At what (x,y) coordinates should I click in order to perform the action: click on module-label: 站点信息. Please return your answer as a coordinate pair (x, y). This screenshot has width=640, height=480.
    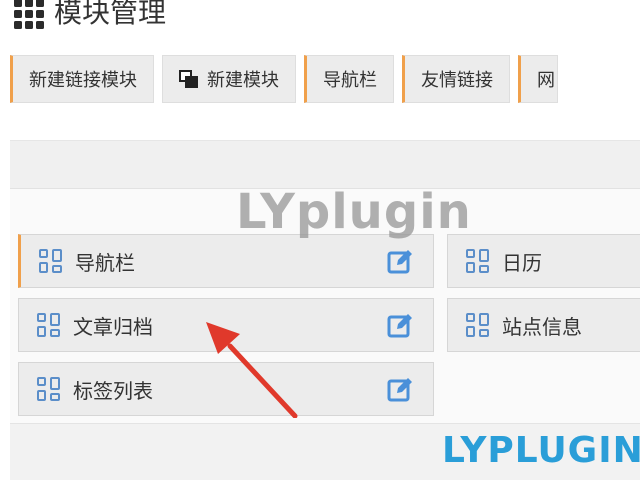
    Looking at the image, I should click on (542, 326).